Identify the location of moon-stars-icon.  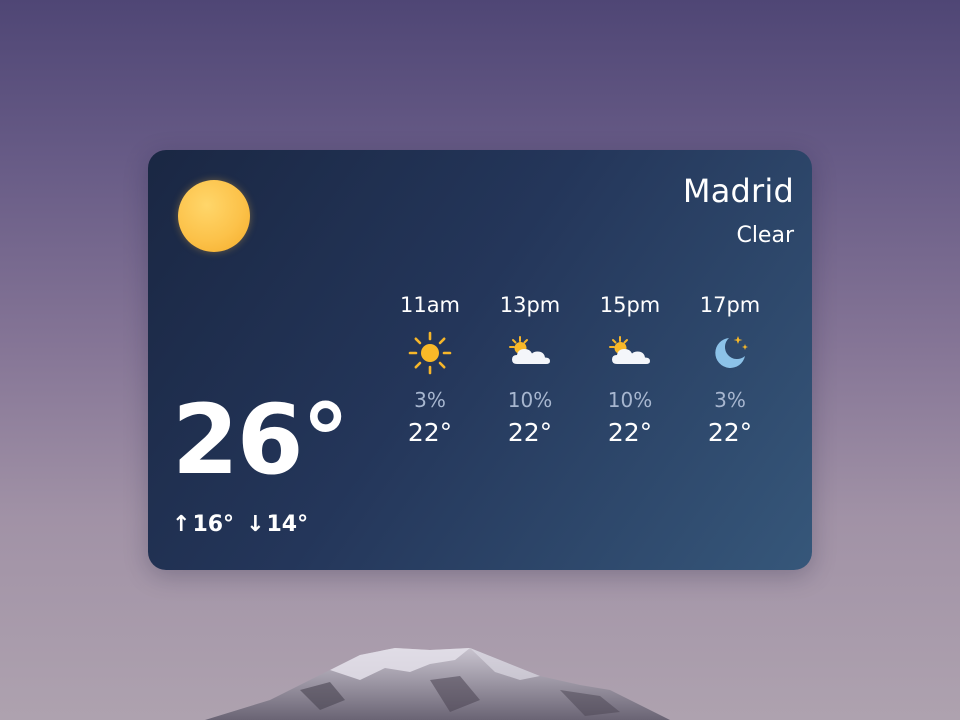
(731, 352).